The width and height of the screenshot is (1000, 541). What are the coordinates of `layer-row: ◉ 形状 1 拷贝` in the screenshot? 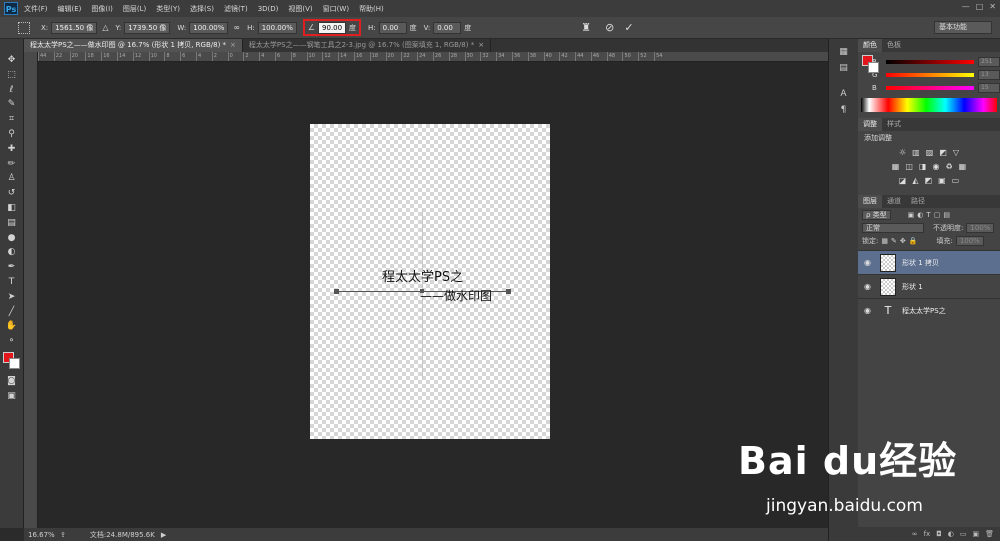 It's located at (929, 262).